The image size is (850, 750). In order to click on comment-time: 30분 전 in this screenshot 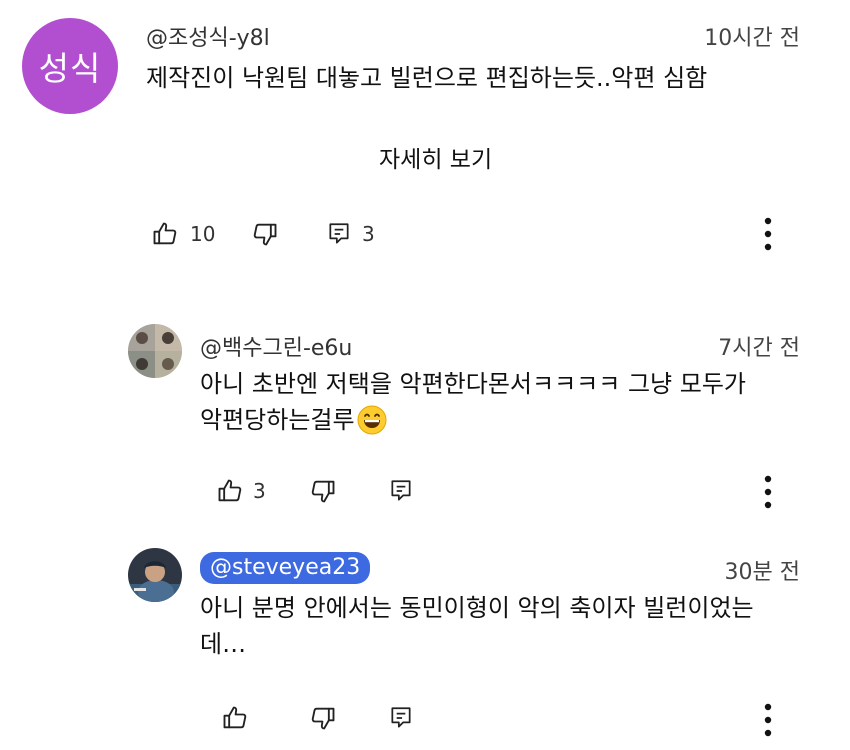, I will do `click(762, 572)`.